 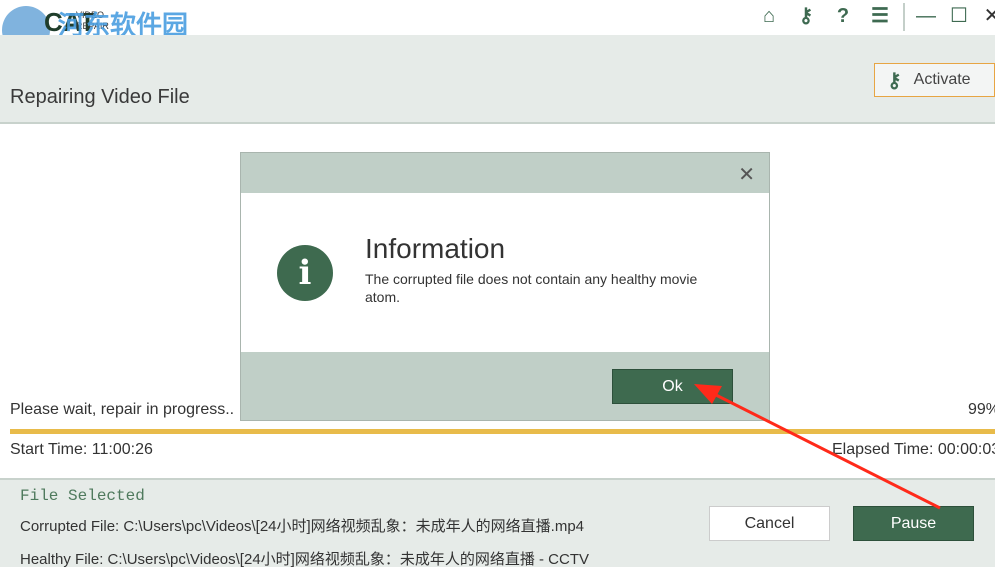 What do you see at coordinates (880, 16) in the screenshot?
I see `menu-icon: ☰` at bounding box center [880, 16].